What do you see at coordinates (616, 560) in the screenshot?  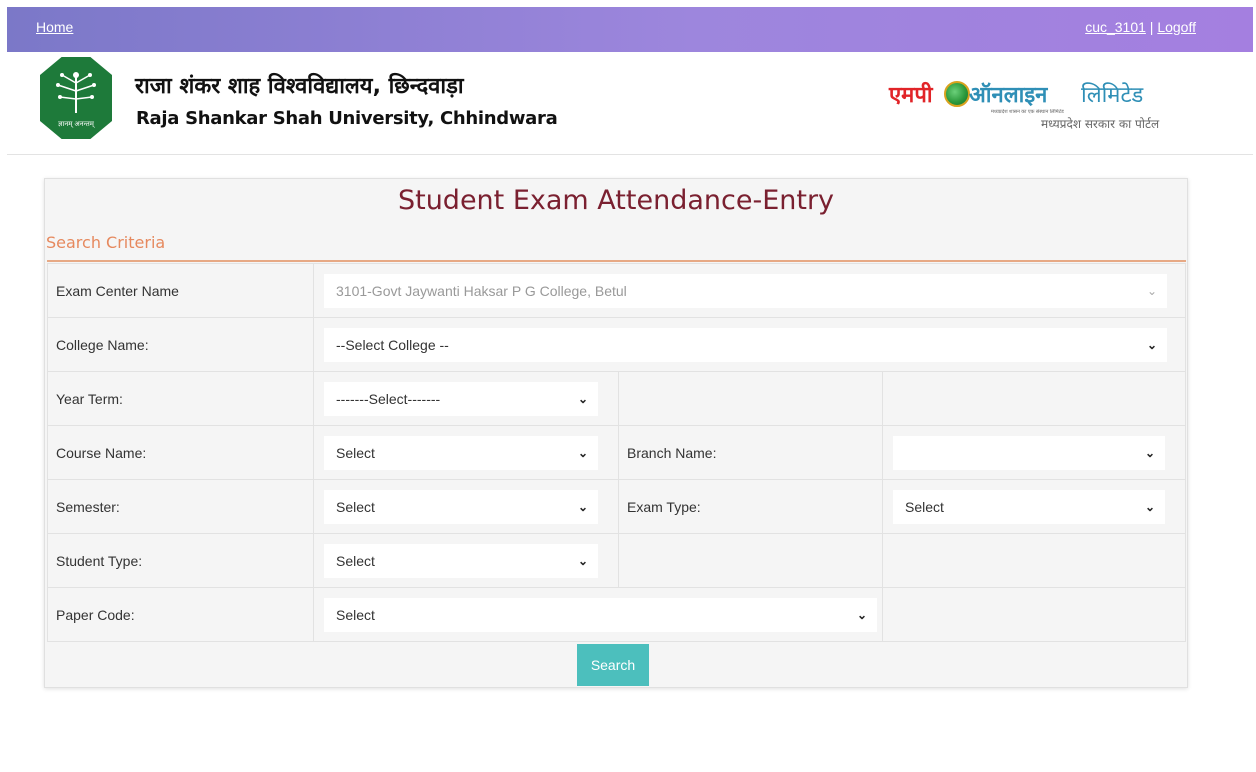 I see `student-type-row: Student Type: Select ⌄` at bounding box center [616, 560].